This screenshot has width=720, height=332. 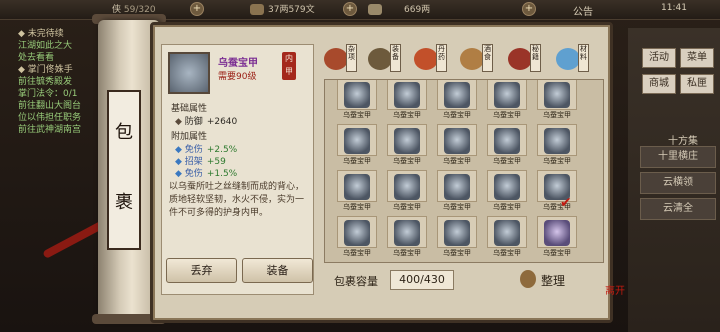 I want to click on add-resource-2-button: +, so click(x=350, y=9).